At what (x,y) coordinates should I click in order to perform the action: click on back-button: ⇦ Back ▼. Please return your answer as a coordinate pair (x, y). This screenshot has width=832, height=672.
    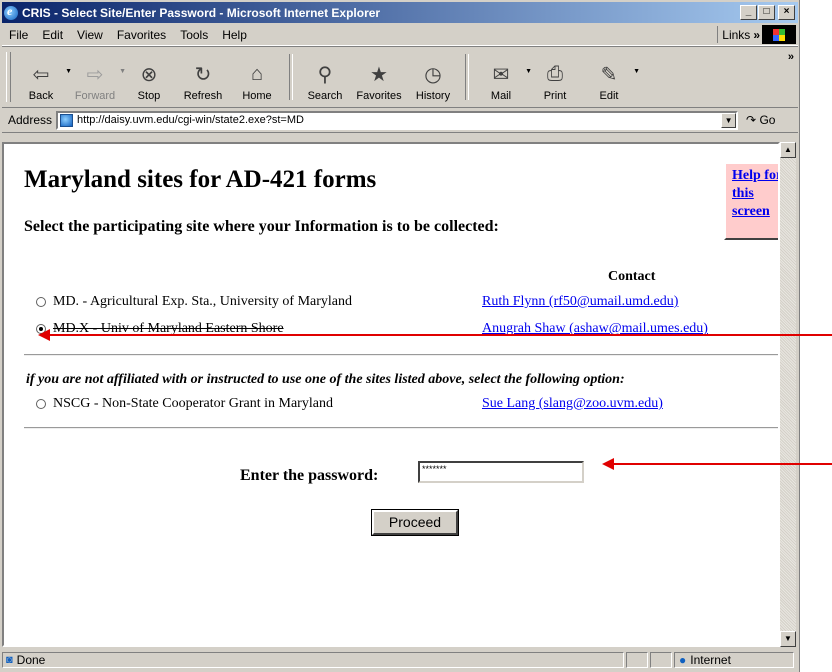
    Looking at the image, I should click on (43, 77).